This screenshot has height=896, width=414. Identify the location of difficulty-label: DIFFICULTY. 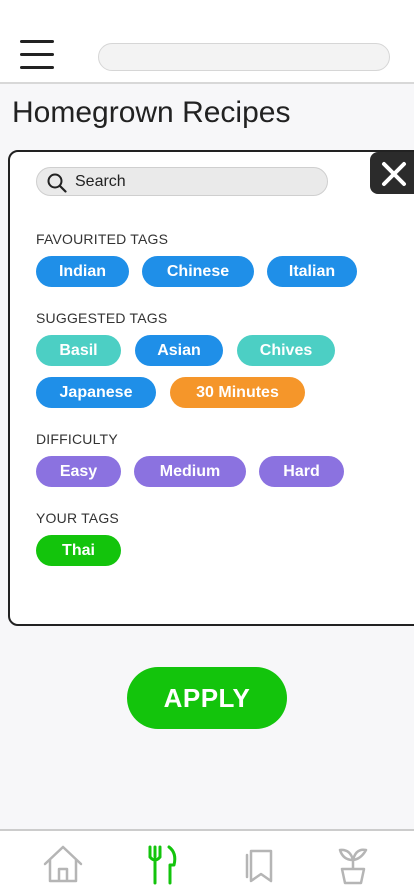
(77, 439).